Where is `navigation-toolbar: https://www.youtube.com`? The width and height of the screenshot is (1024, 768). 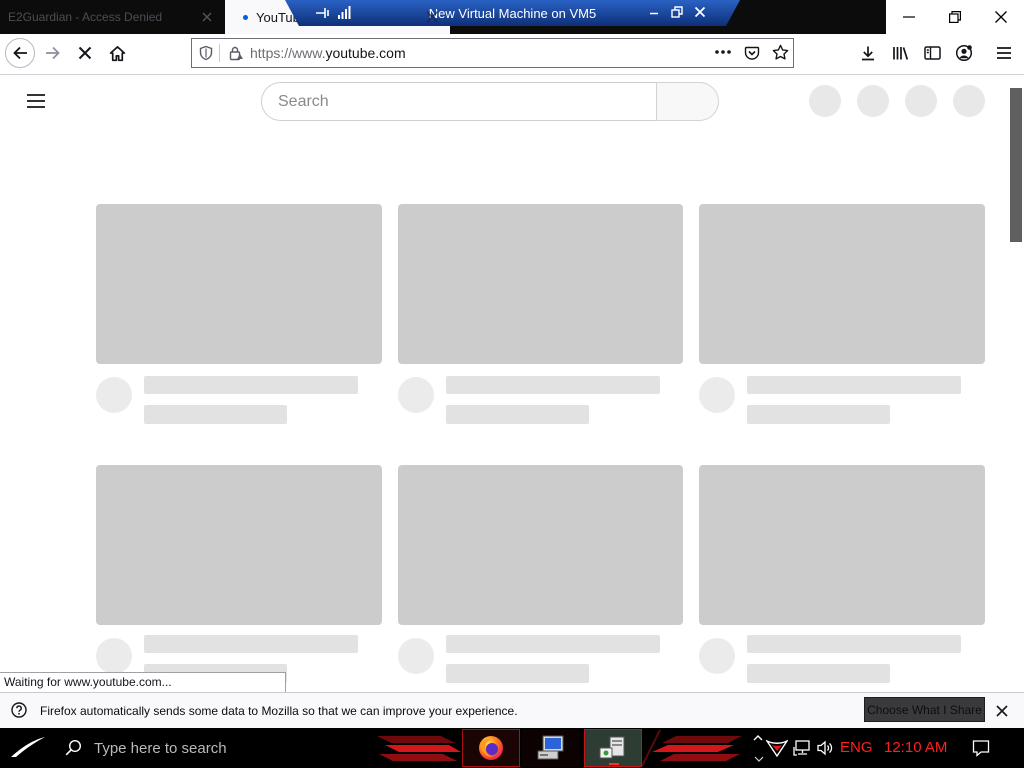 navigation-toolbar: https://www.youtube.com is located at coordinates (512, 54).